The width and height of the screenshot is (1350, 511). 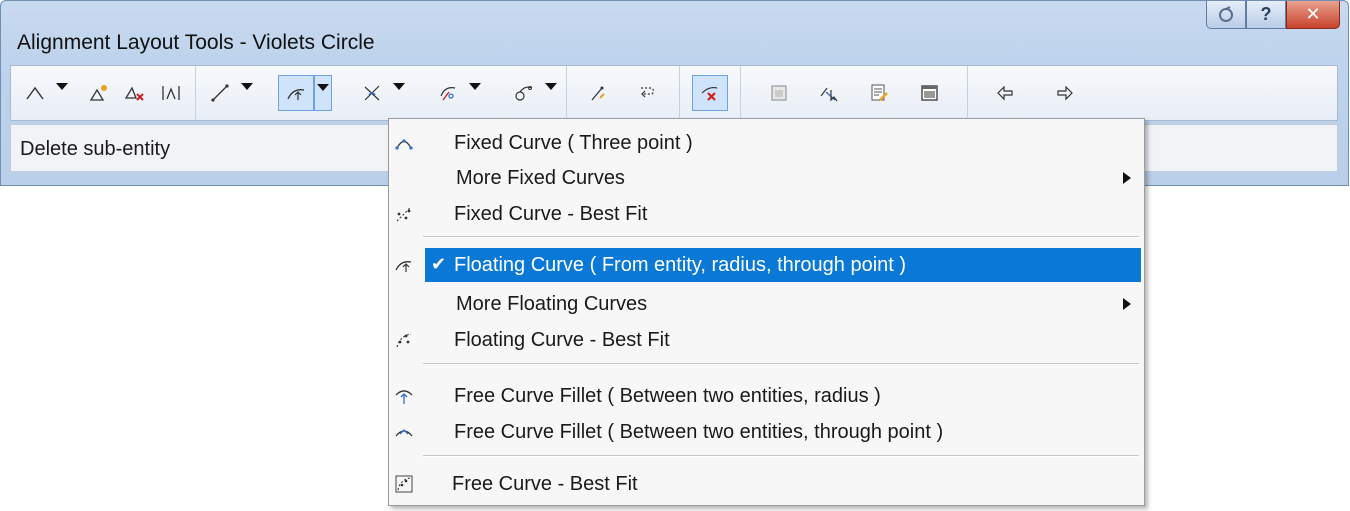 I want to click on menu-item-more-floating-curves: More Floating Curves, so click(x=766, y=304).